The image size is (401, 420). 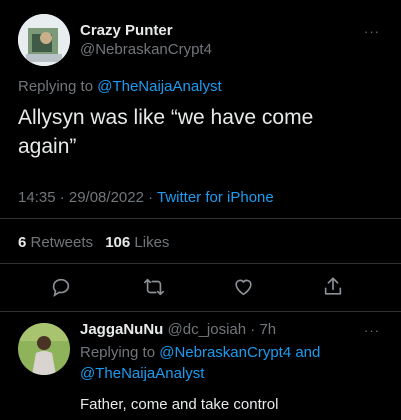 What do you see at coordinates (150, 242) in the screenshot?
I see `likes-label: Likes` at bounding box center [150, 242].